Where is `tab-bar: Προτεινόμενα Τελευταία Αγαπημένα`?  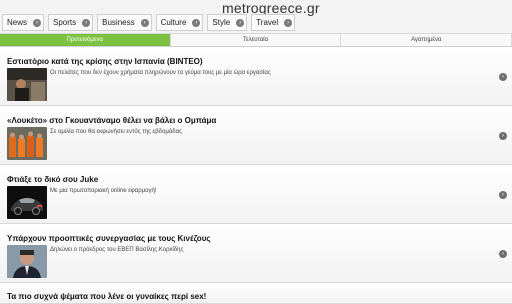 tab-bar: Προτεινόμενα Τελευταία Αγαπημένα is located at coordinates (256, 40).